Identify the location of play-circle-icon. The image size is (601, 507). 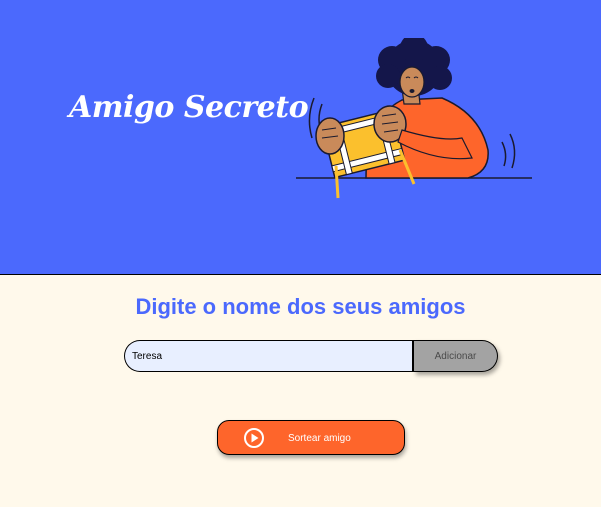
(254, 438).